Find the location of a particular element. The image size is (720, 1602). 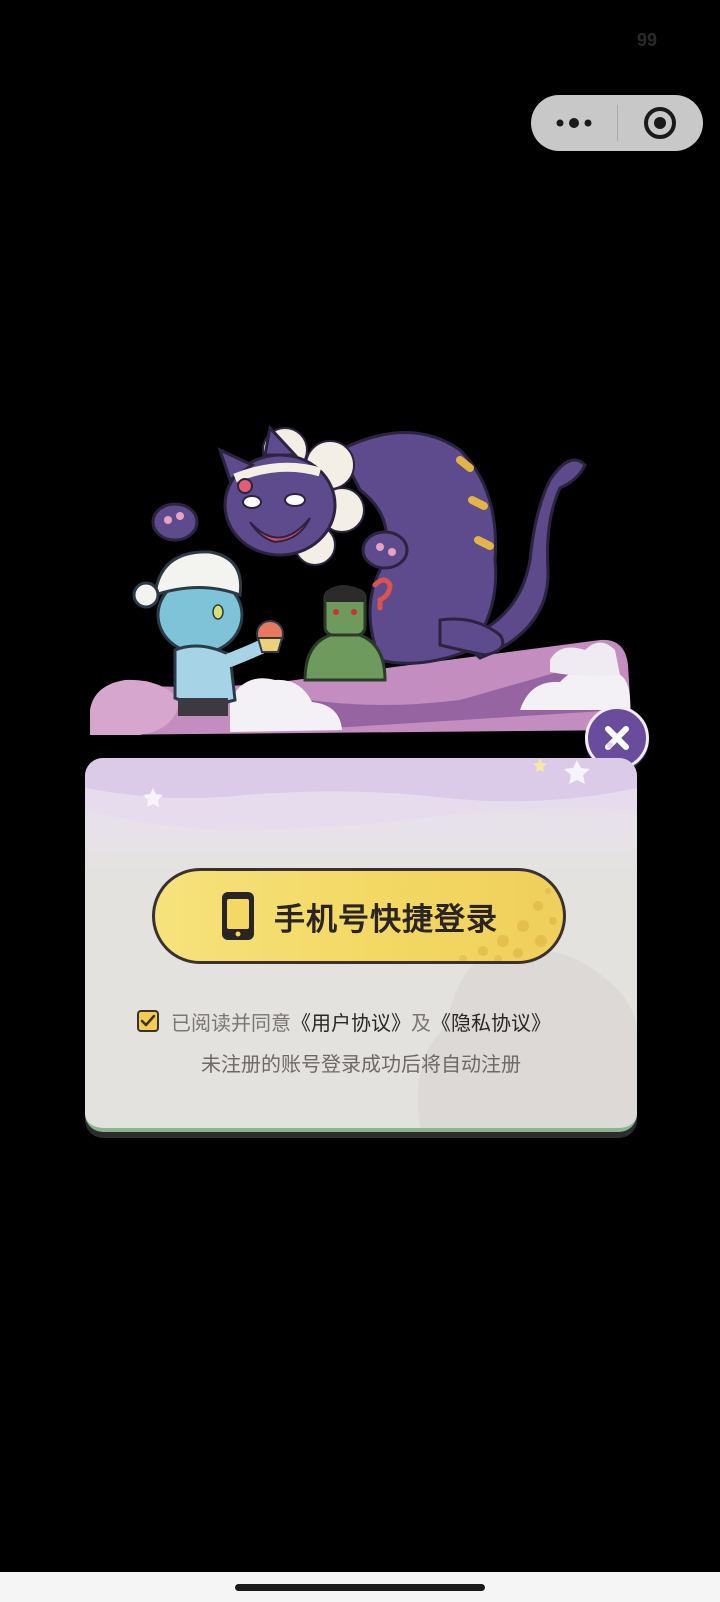

agreement-conjunction: 及 is located at coordinates (421, 1022).